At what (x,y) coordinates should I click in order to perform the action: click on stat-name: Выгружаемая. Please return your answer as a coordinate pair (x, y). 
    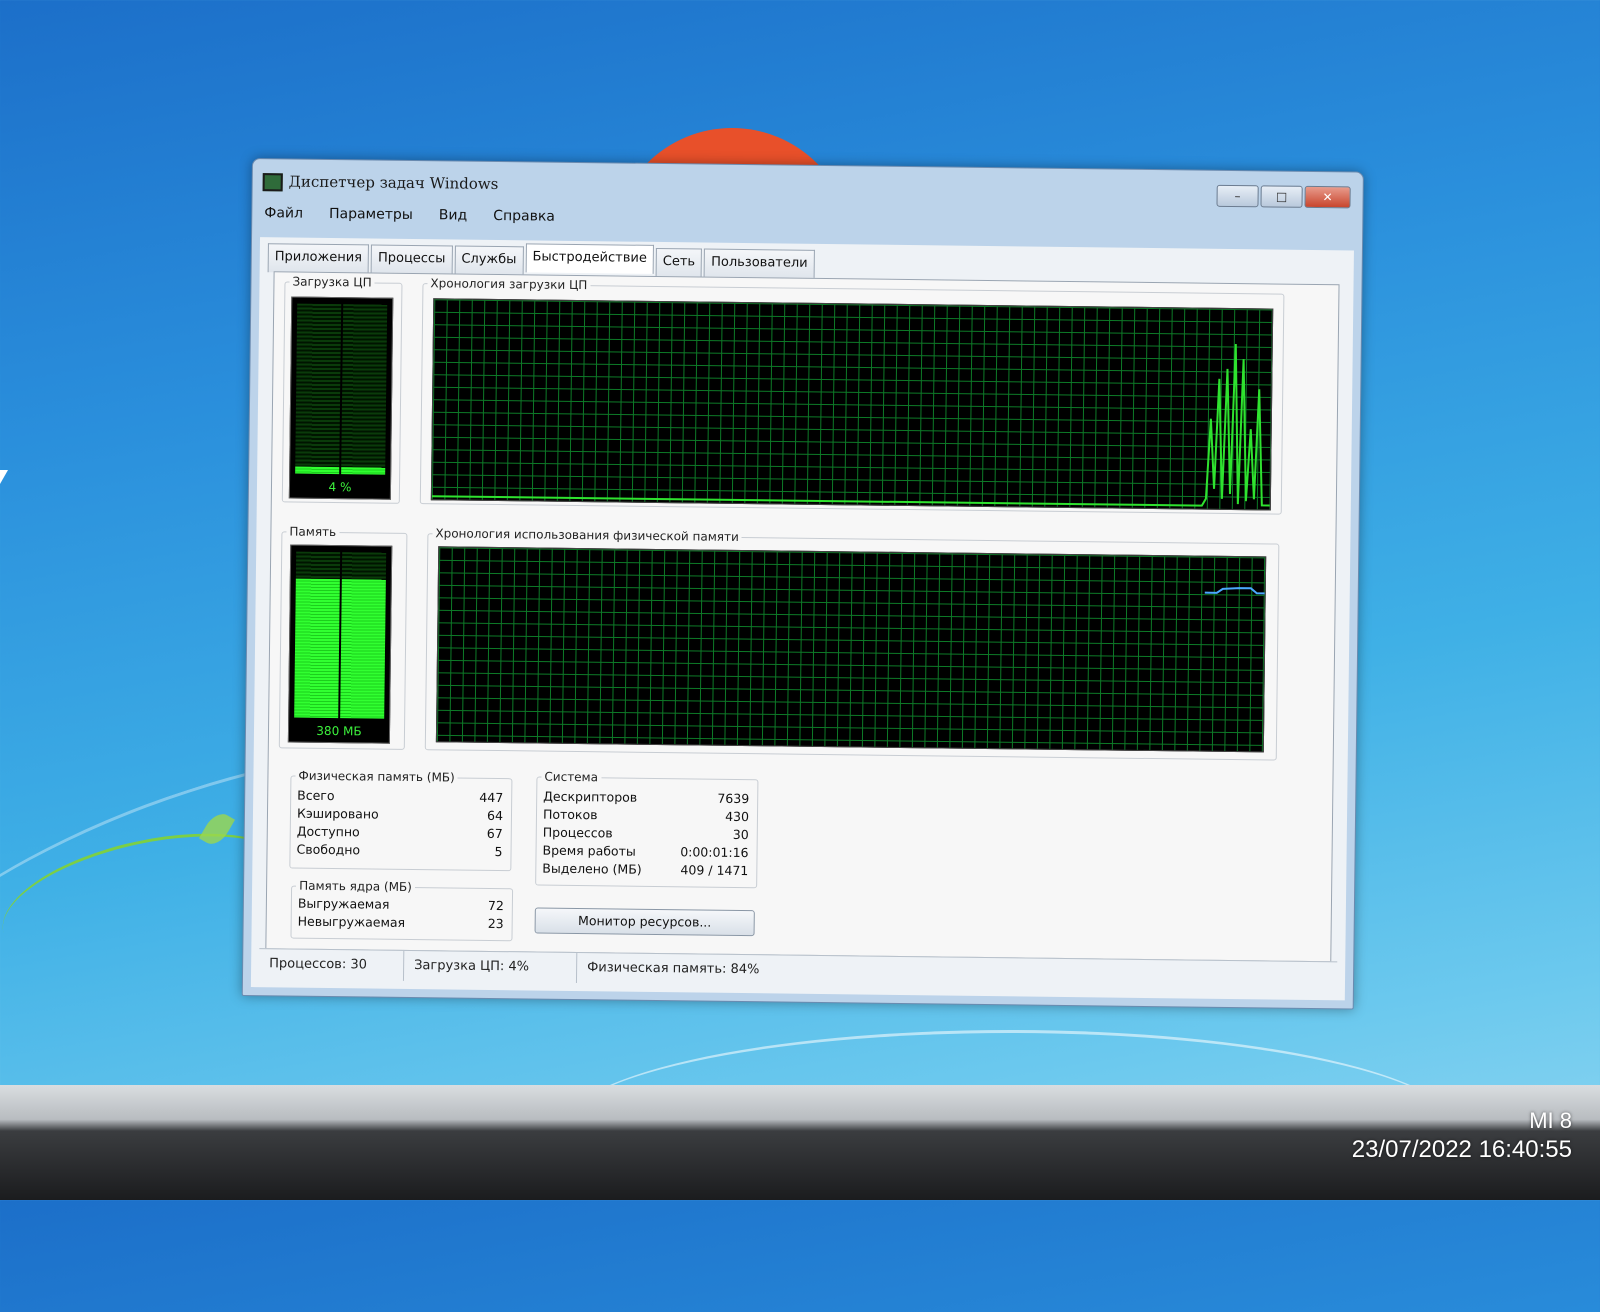
    Looking at the image, I should click on (343, 903).